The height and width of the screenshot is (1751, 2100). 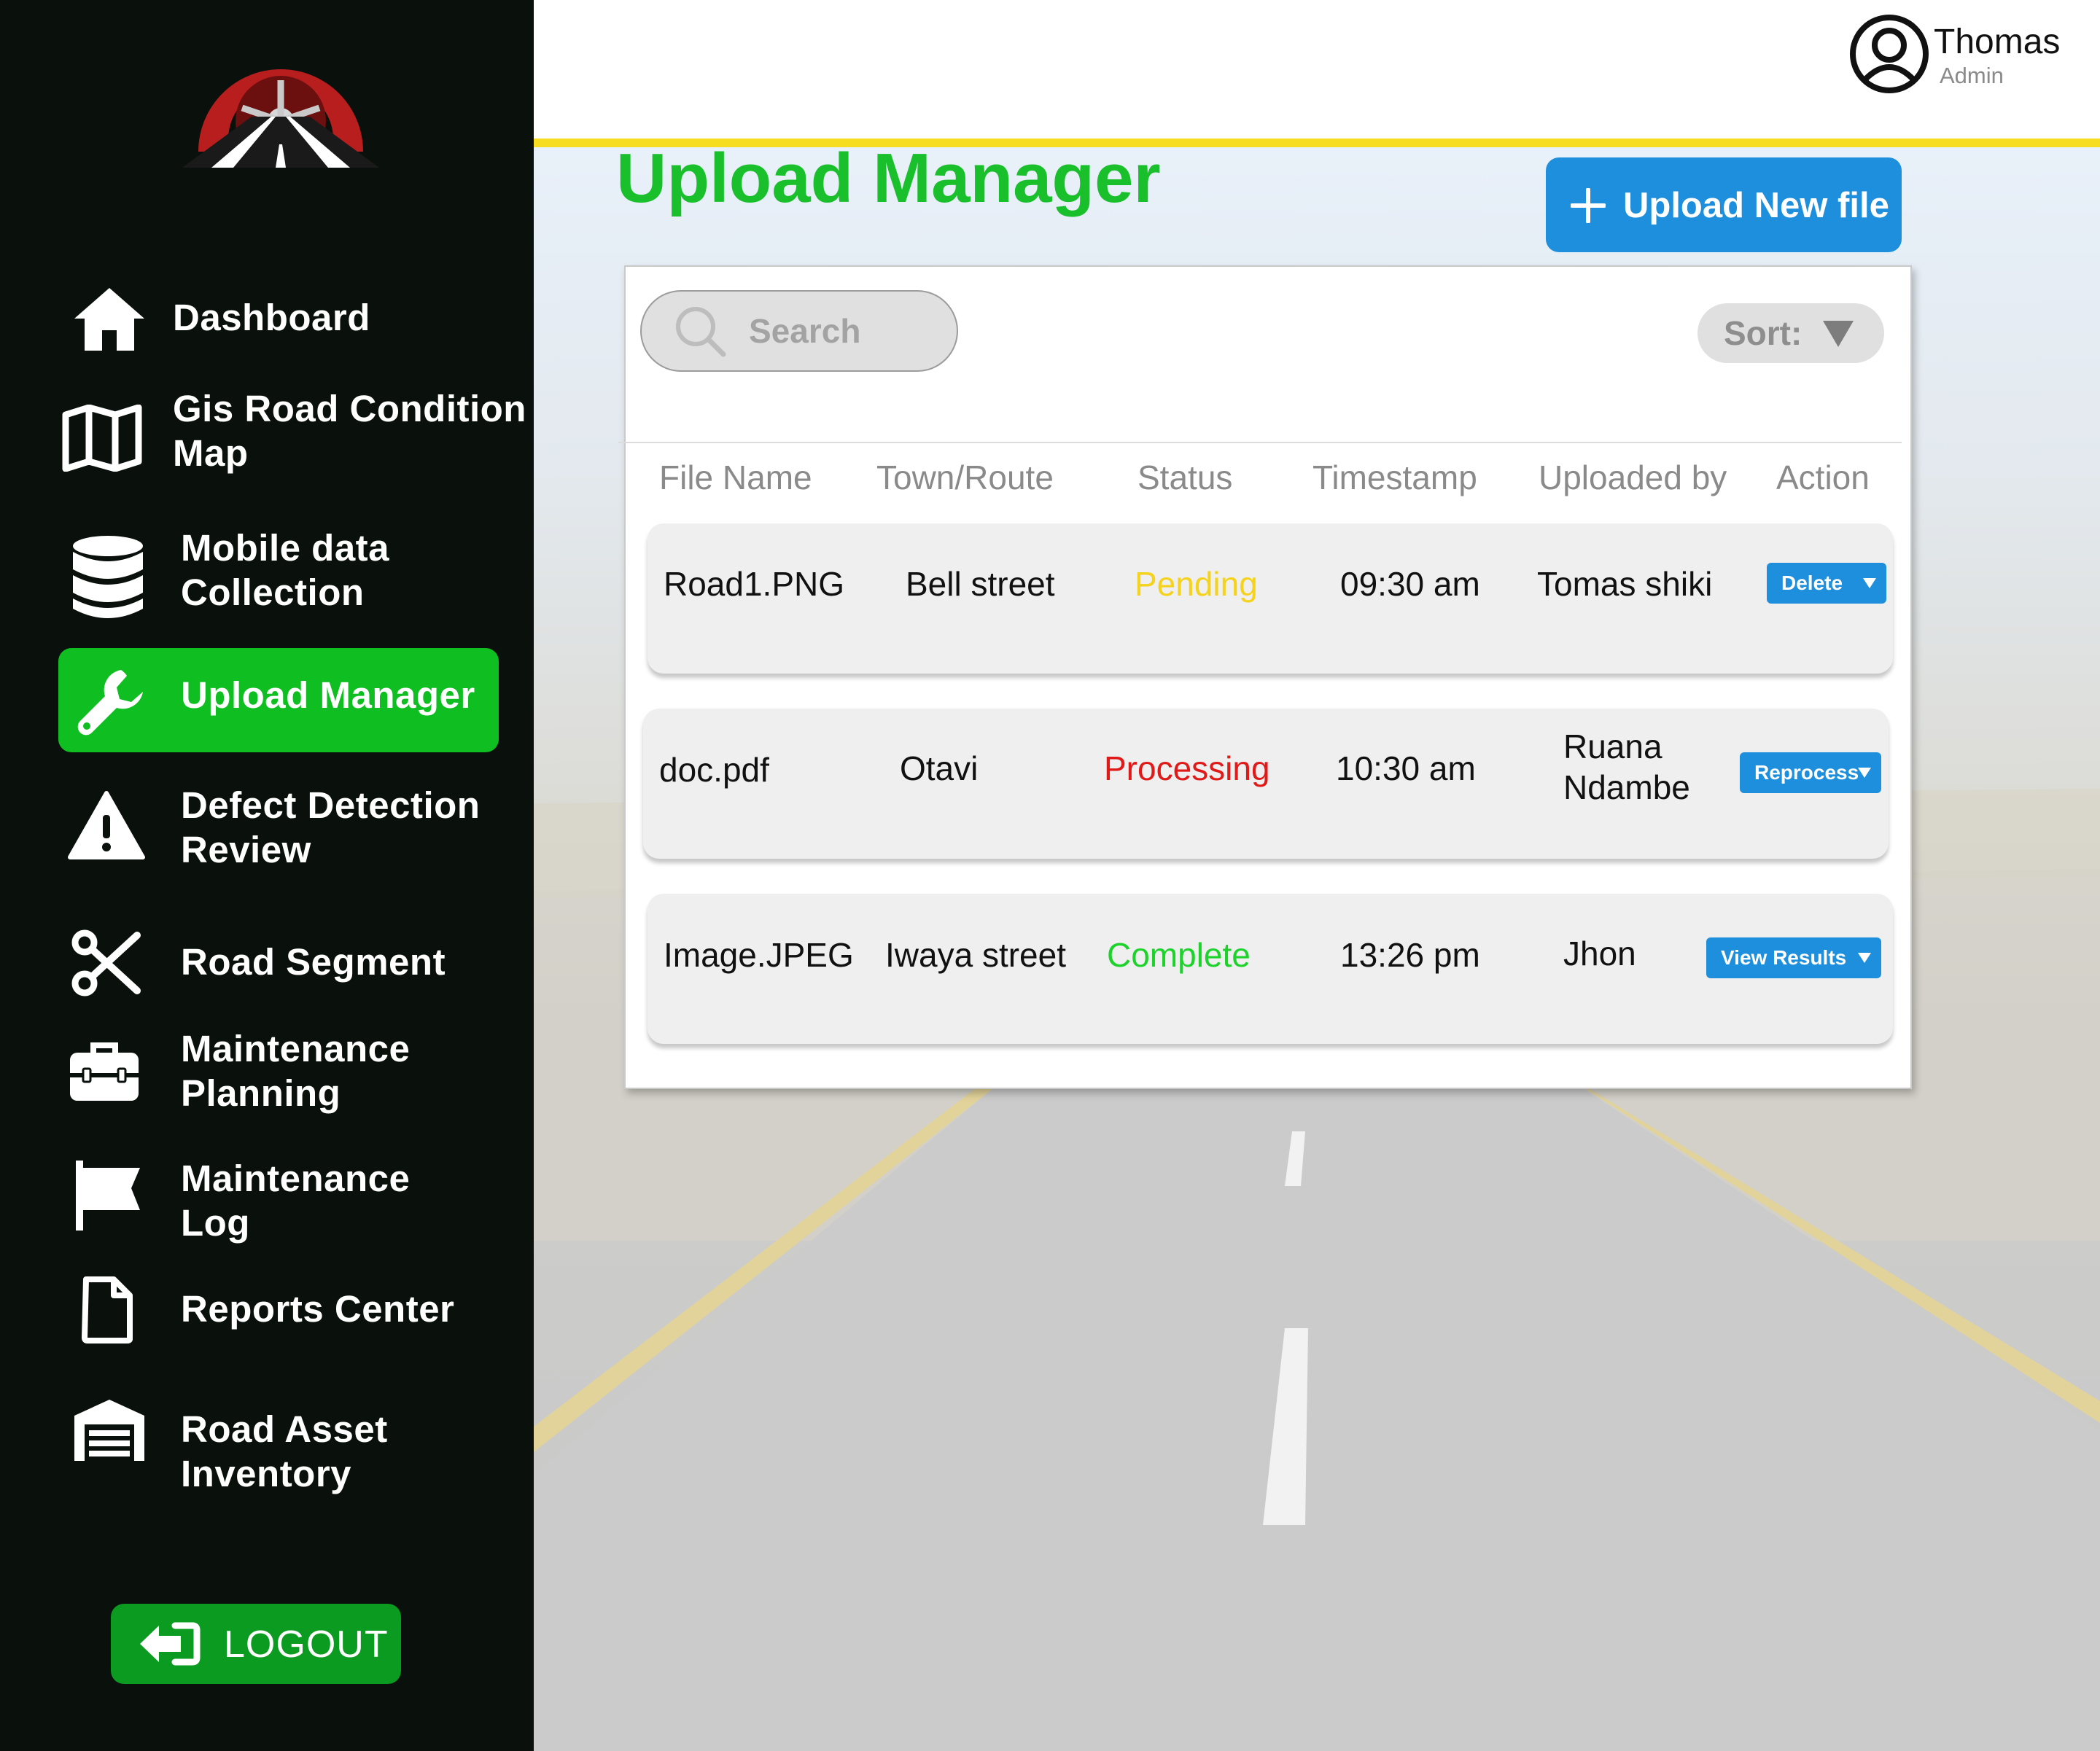 I want to click on user-name: Thomas, so click(x=1997, y=42).